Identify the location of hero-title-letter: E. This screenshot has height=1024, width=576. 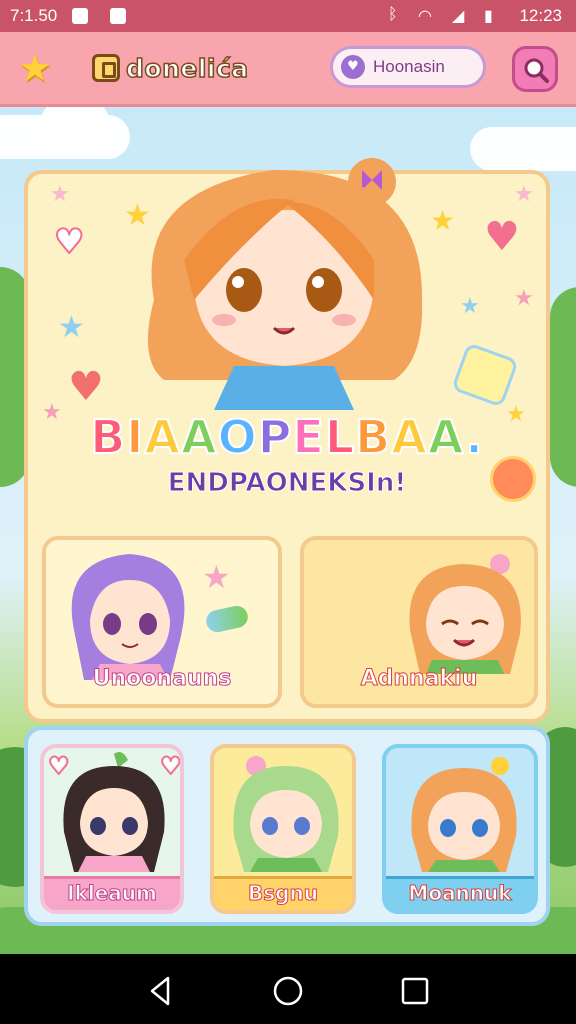
(308, 437).